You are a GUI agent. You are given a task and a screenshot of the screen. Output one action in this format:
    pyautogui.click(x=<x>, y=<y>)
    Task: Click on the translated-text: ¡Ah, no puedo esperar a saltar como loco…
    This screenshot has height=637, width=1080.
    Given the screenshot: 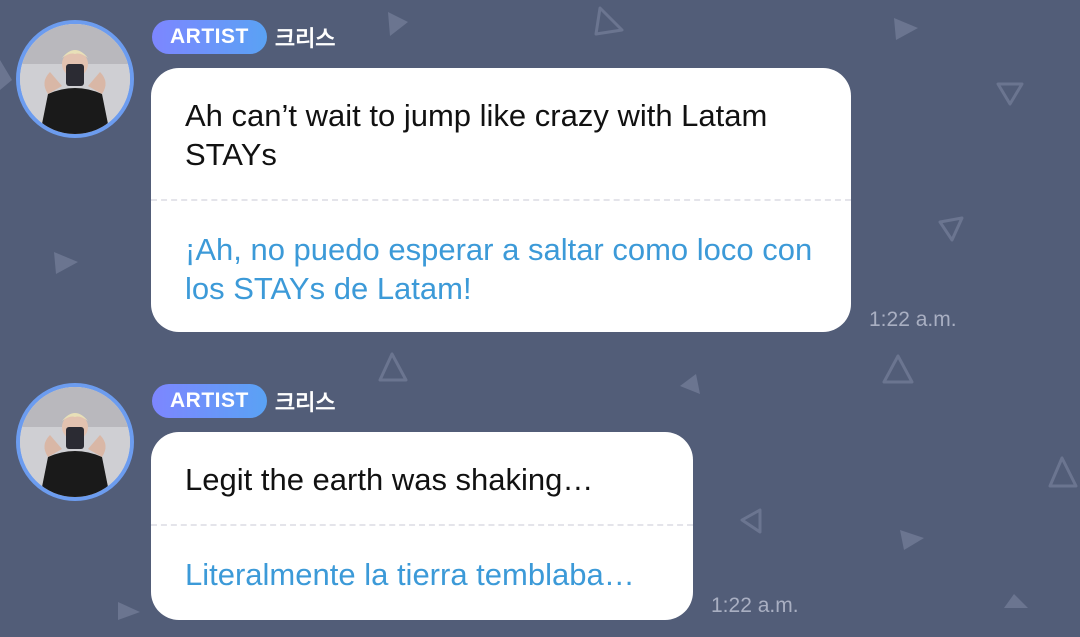 What is the action you would take?
    pyautogui.click(x=499, y=269)
    